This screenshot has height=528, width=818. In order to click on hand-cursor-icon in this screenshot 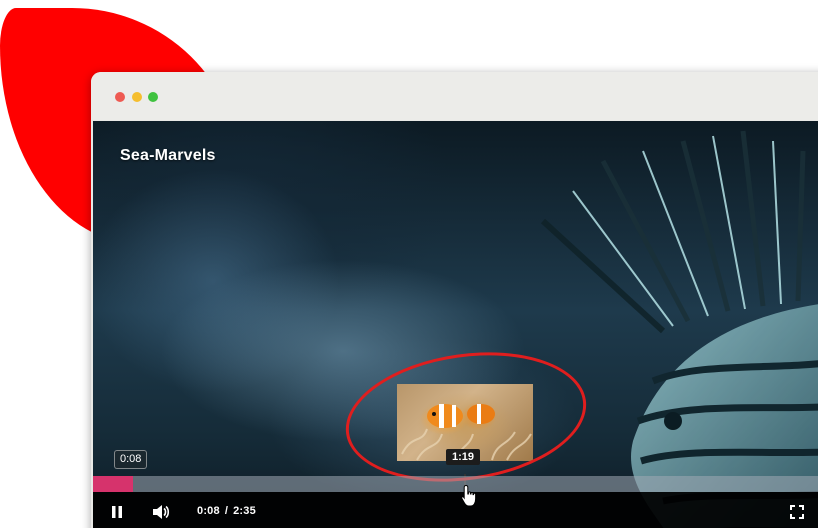, I will do `click(469, 495)`.